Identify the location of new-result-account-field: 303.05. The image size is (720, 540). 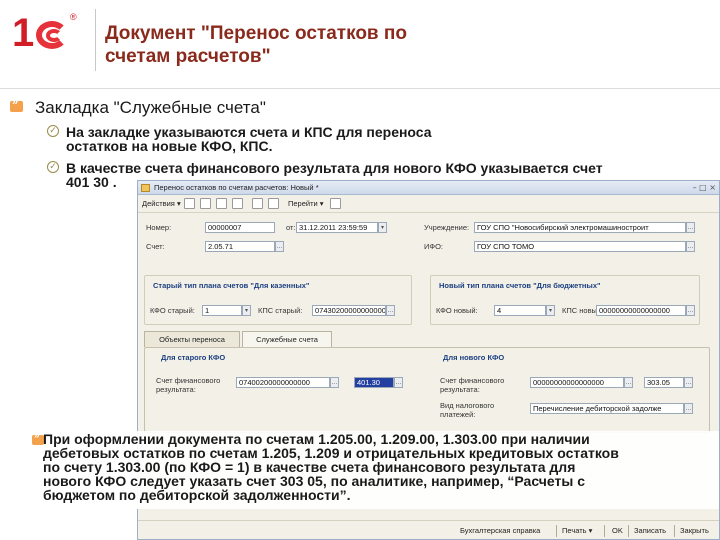
(664, 382).